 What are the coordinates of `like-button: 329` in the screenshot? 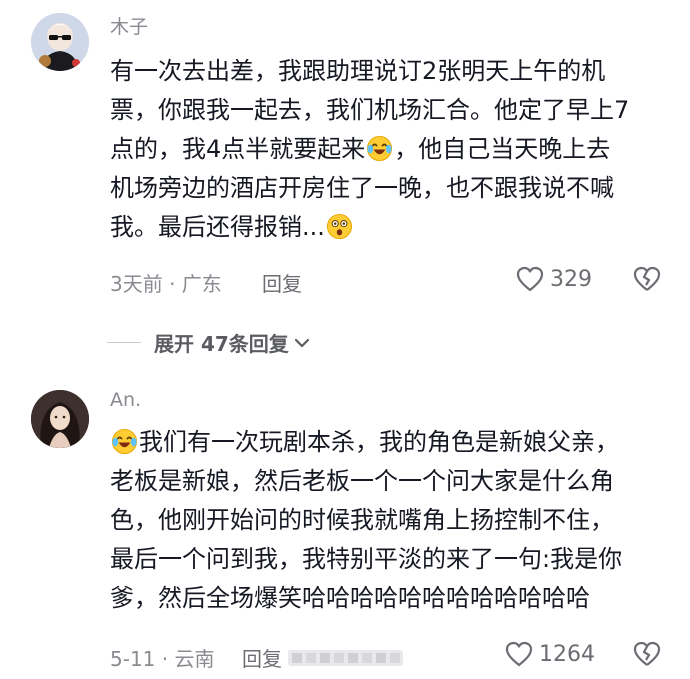 It's located at (554, 279).